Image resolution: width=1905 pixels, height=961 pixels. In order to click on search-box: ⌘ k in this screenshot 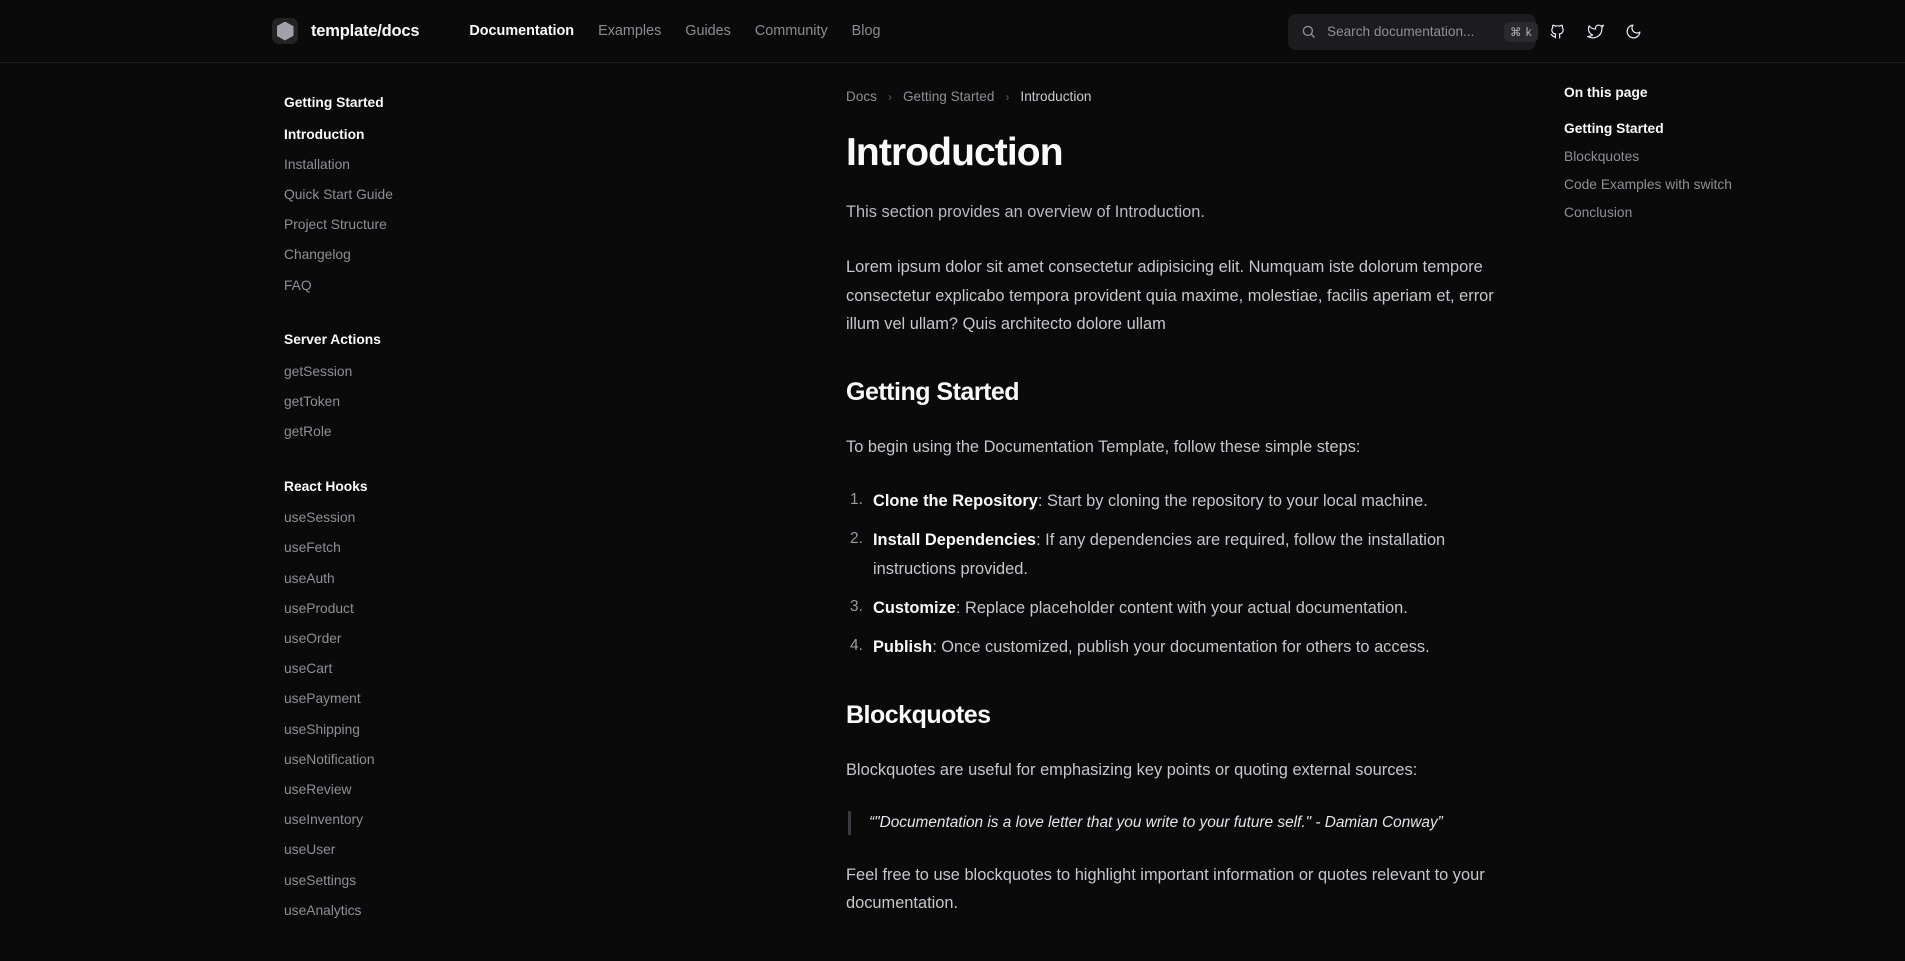, I will do `click(1413, 31)`.